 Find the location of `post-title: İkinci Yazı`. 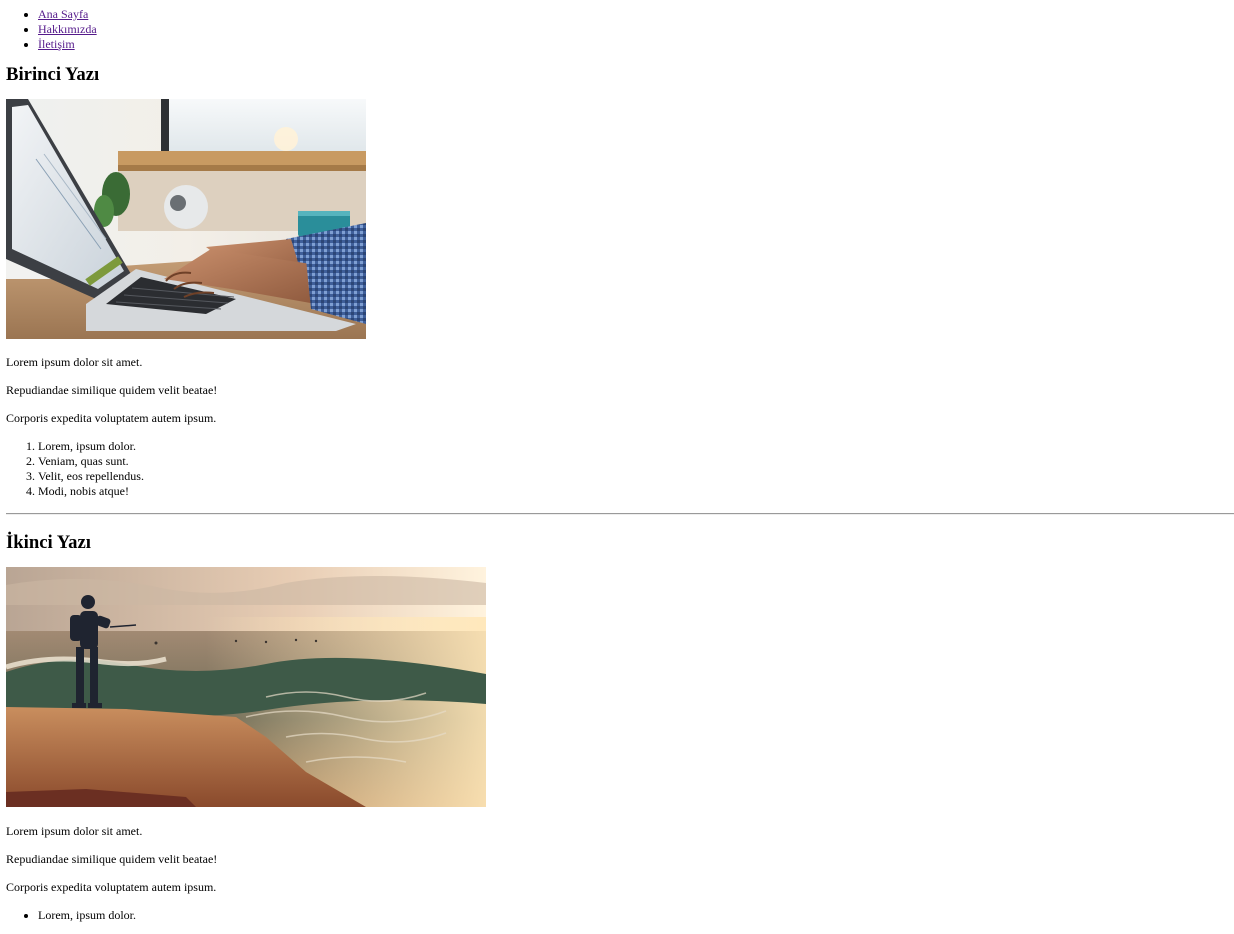

post-title: İkinci Yazı is located at coordinates (48, 542).